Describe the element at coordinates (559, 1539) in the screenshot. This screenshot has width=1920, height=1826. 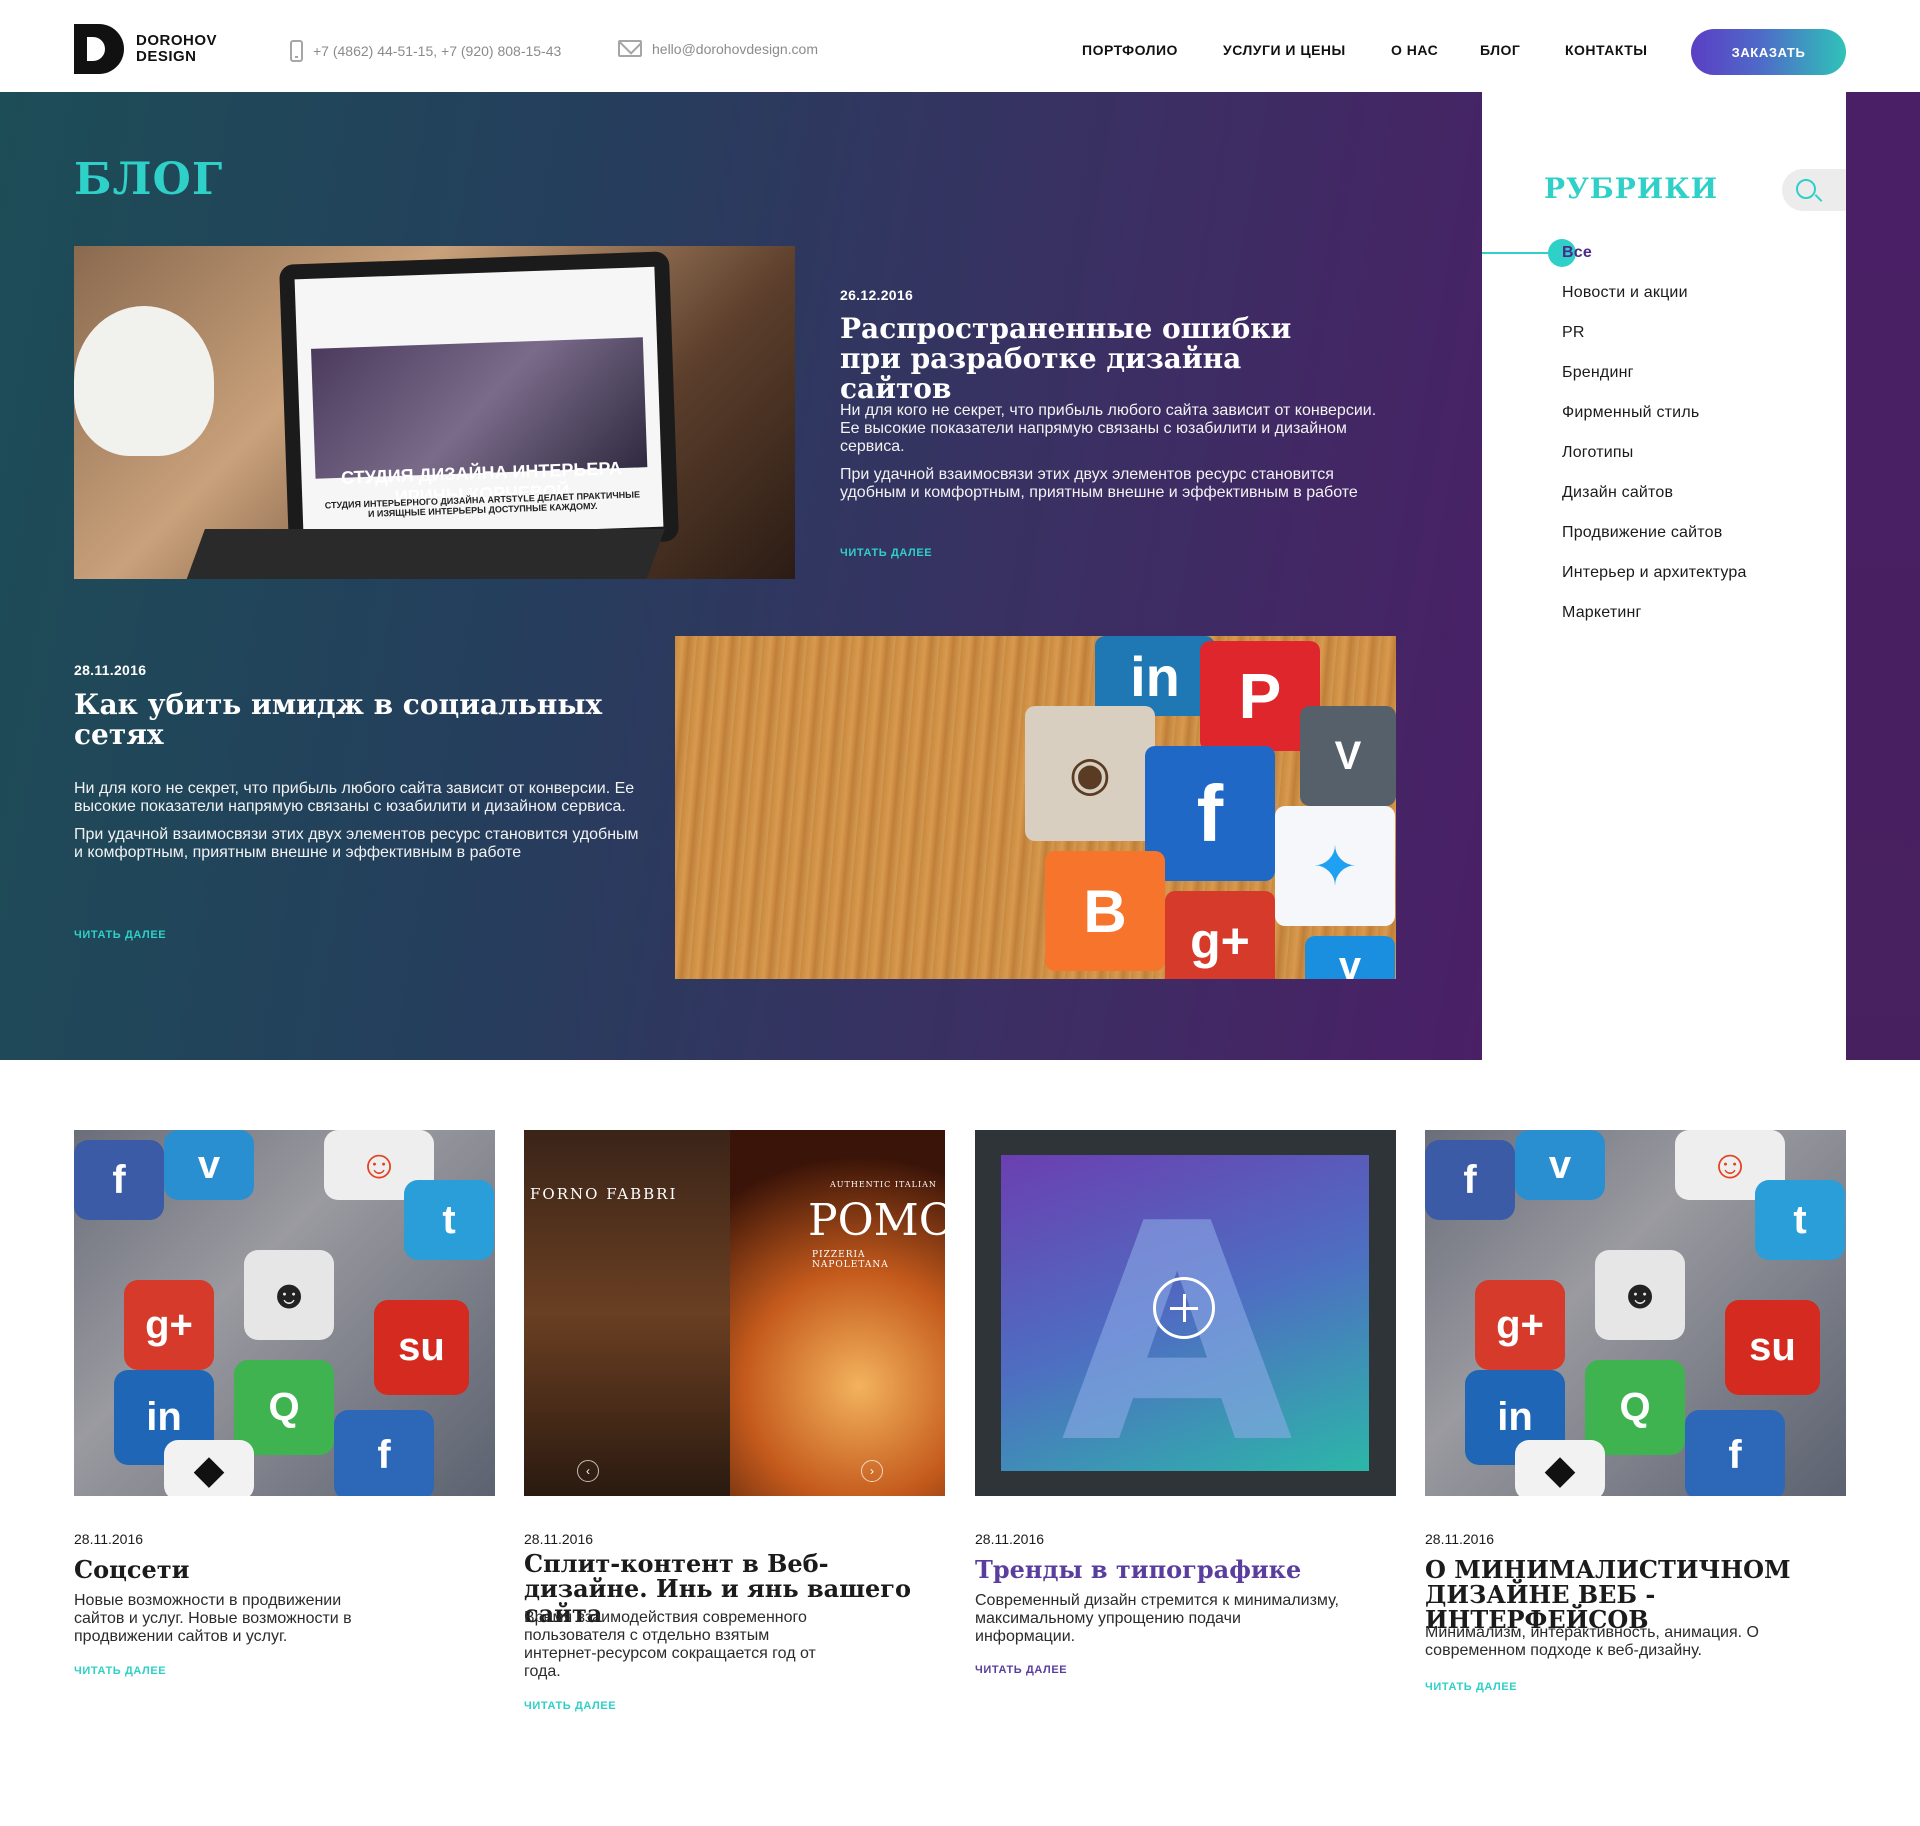
I see `card-2-date: 28.11.2016` at that location.